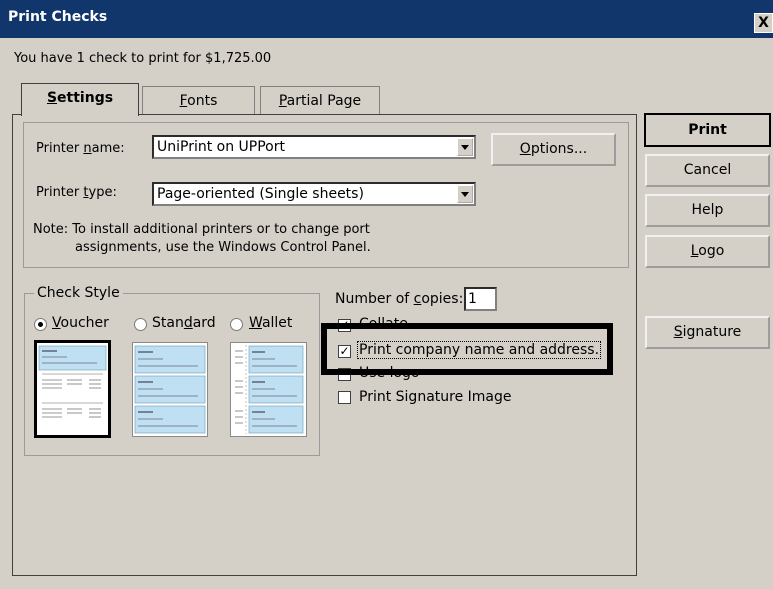  Describe the element at coordinates (707, 332) in the screenshot. I see `signature-button: Signature` at that location.